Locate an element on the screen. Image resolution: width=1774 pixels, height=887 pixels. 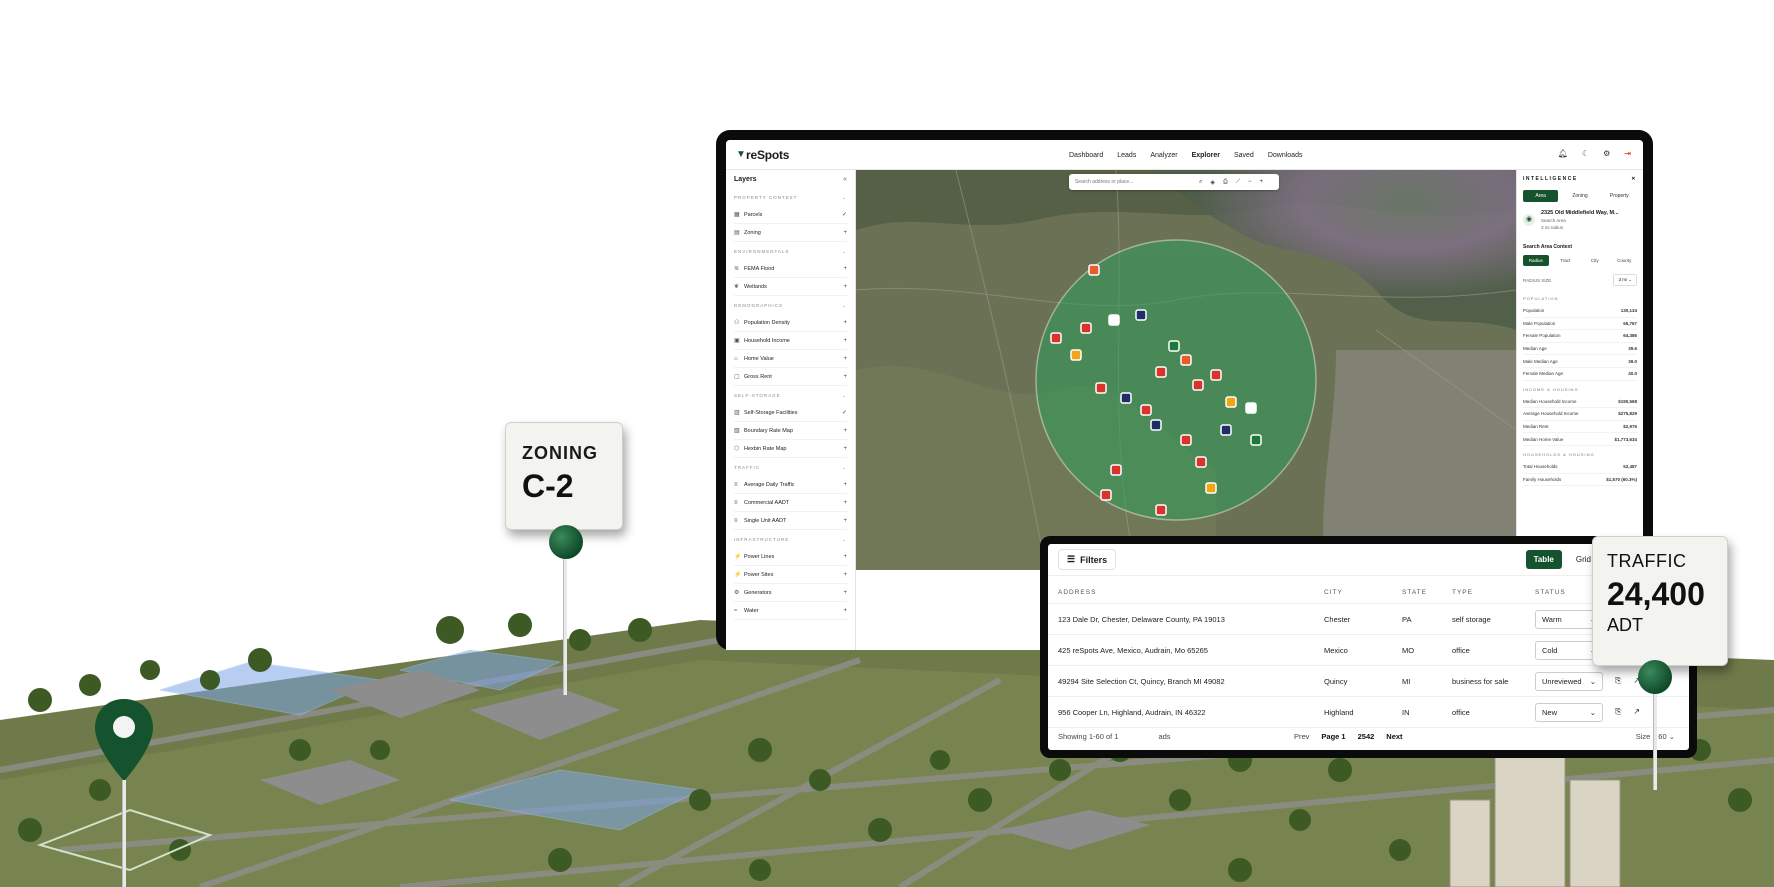
gear-icon: ⚙ is located at coordinates (1606, 154).